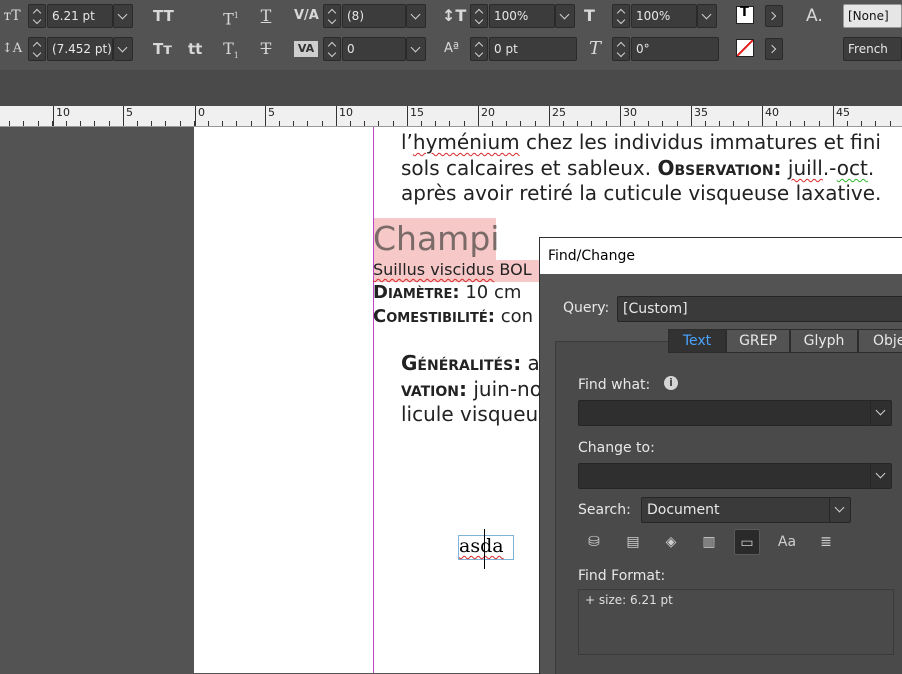  I want to click on font-size-field: 6.21 pt, so click(80, 16).